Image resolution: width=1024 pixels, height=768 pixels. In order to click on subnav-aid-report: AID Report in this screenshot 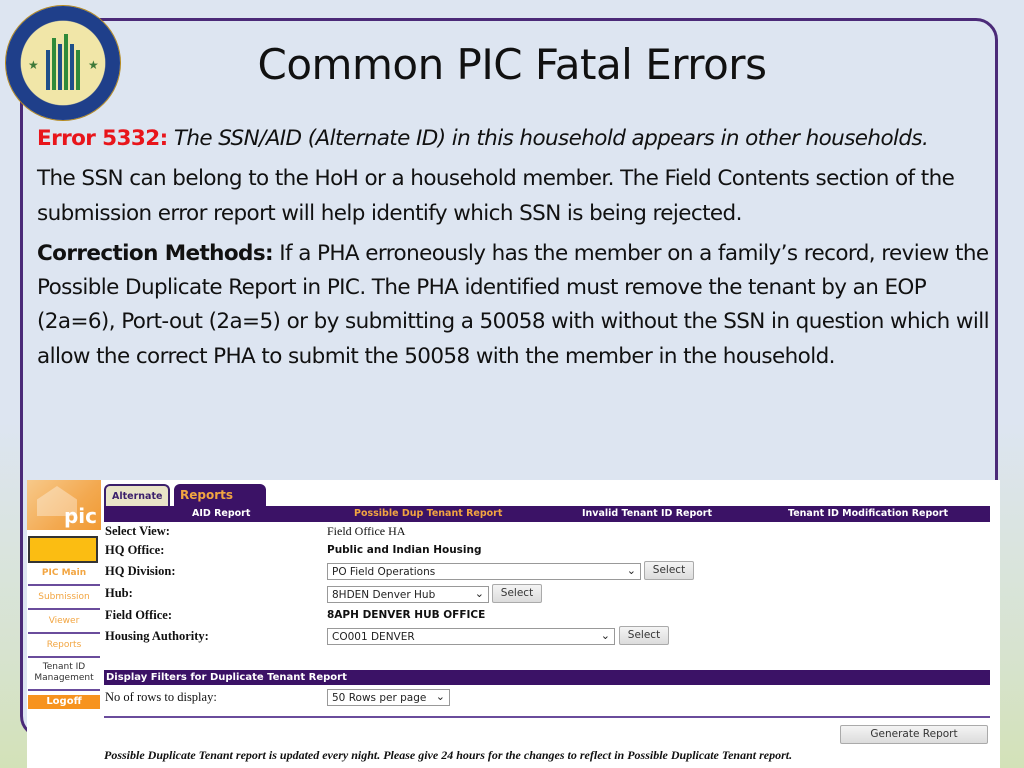, I will do `click(221, 513)`.